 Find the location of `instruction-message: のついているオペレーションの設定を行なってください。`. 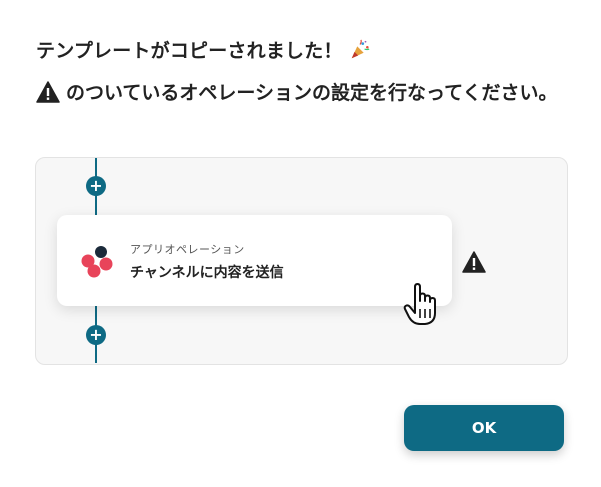

instruction-message: のついているオペレーションの設定を行なってください。 is located at coordinates (297, 91).